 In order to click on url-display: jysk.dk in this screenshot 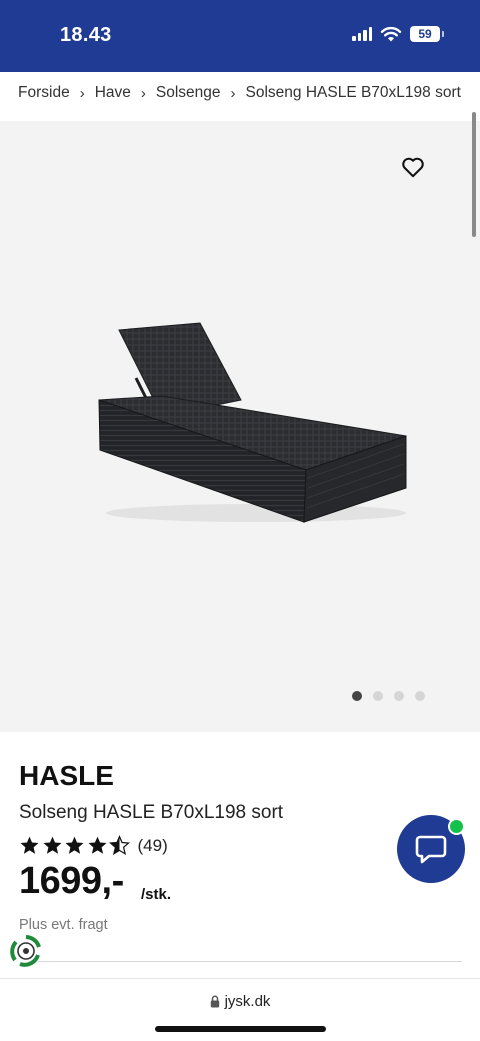, I will do `click(240, 1001)`.